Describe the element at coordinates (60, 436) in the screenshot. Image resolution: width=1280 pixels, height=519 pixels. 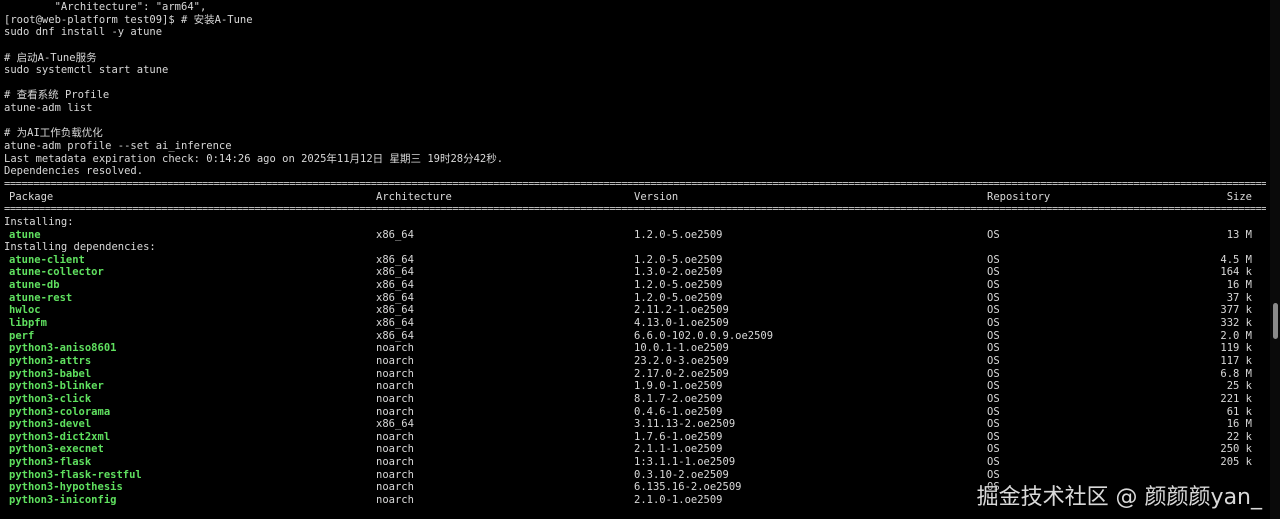
I see `package-name: python3-dict2xml` at that location.